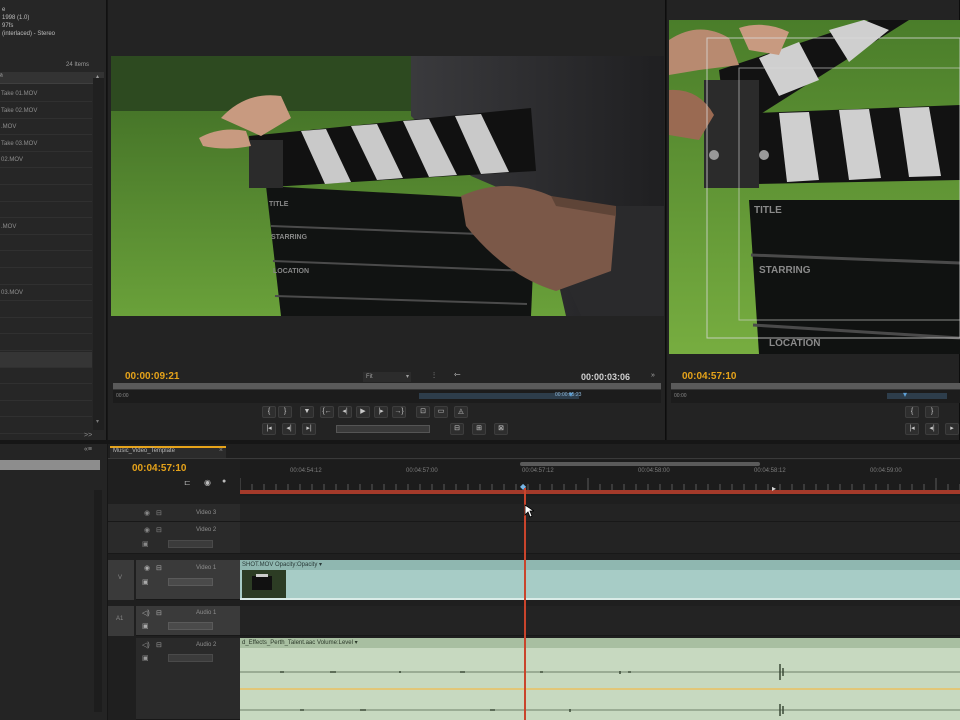 The width and height of the screenshot is (960, 720). Describe the element at coordinates (207, 482) in the screenshot. I see `marker-icon: ◉` at that location.